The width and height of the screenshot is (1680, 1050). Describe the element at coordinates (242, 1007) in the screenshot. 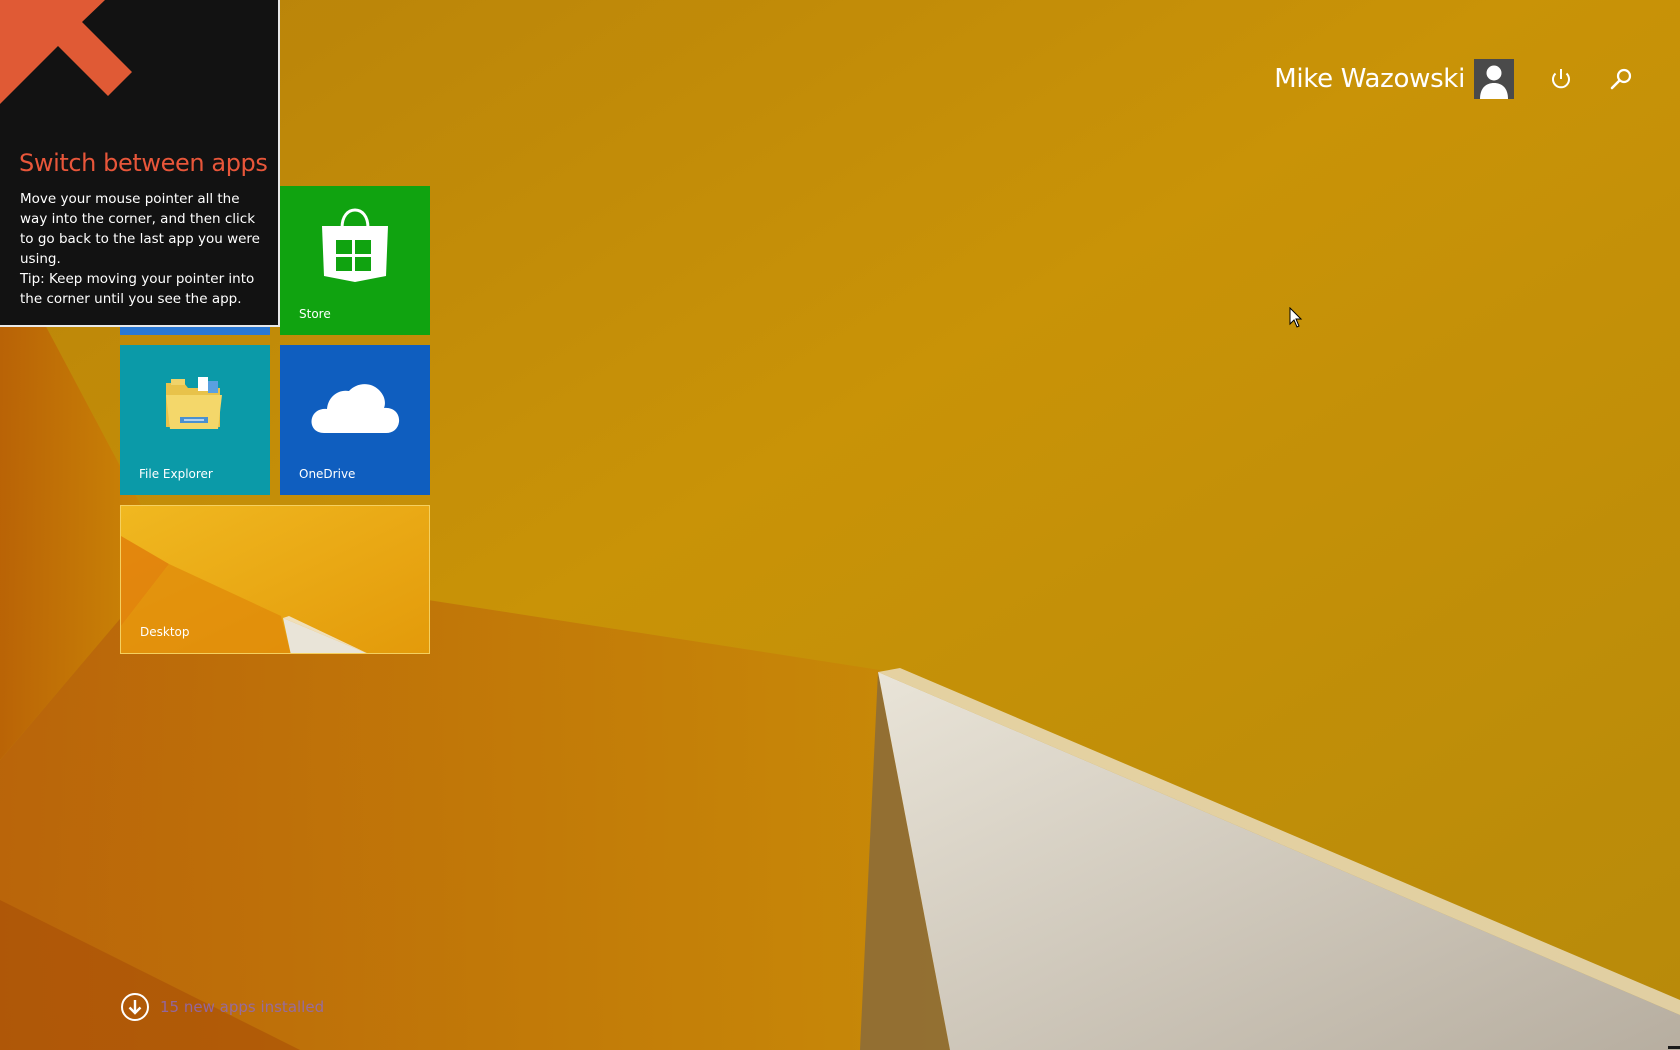

I see `apps-installed-label: 15 new apps installed` at that location.